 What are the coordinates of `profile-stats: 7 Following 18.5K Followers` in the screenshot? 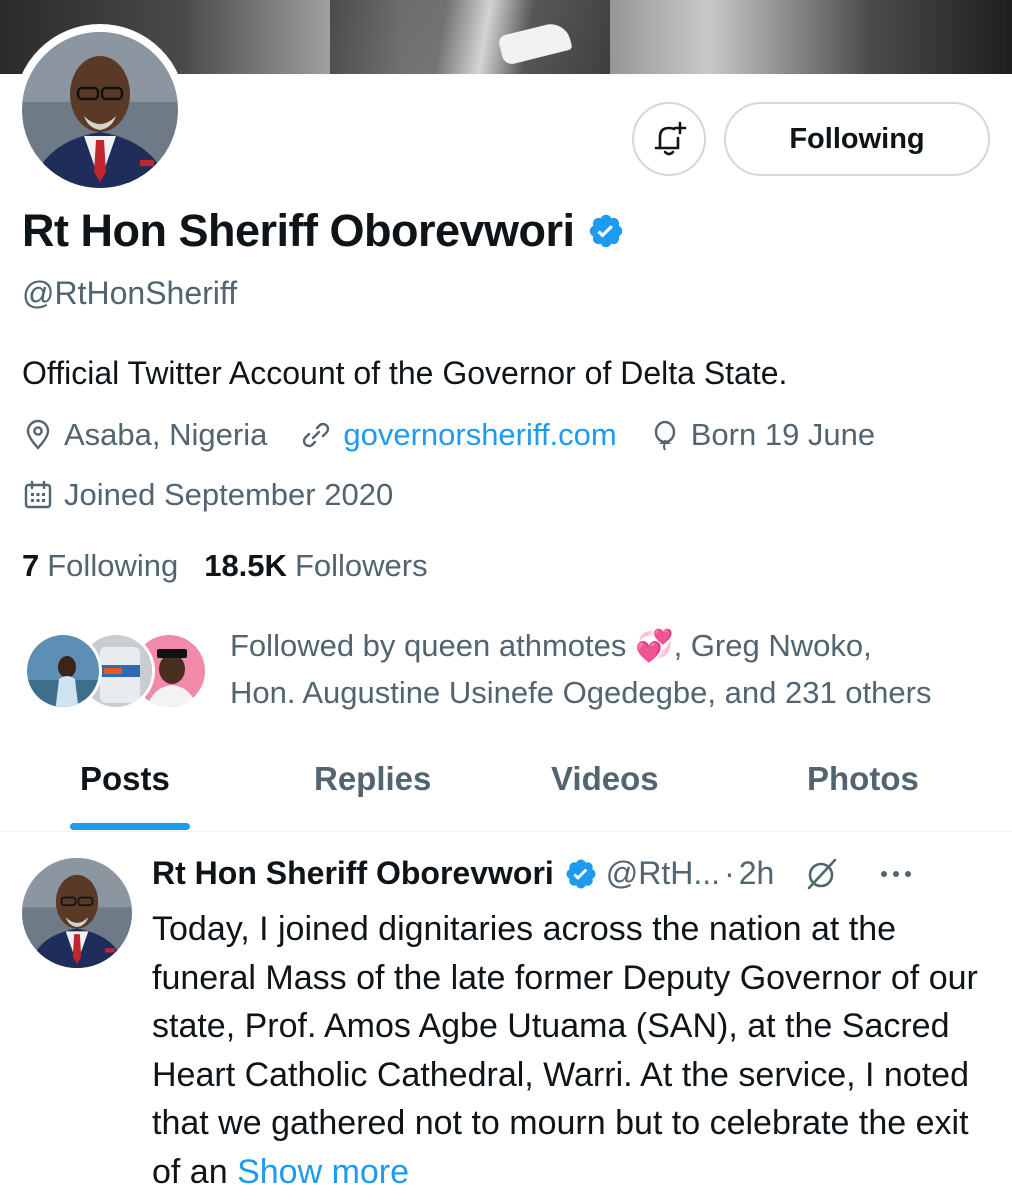 It's located at (238, 566).